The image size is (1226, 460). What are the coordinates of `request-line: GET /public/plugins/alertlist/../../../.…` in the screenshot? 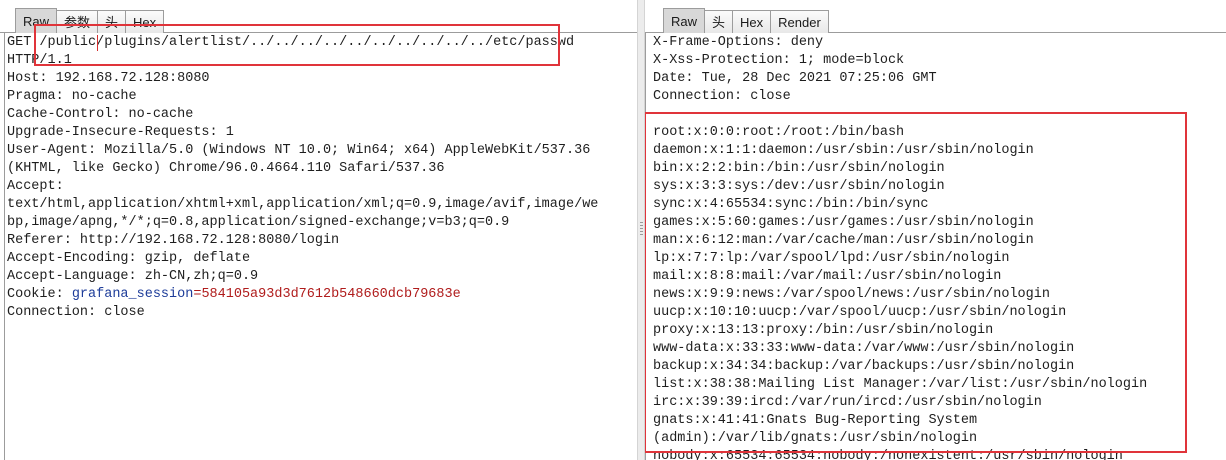 It's located at (291, 42).